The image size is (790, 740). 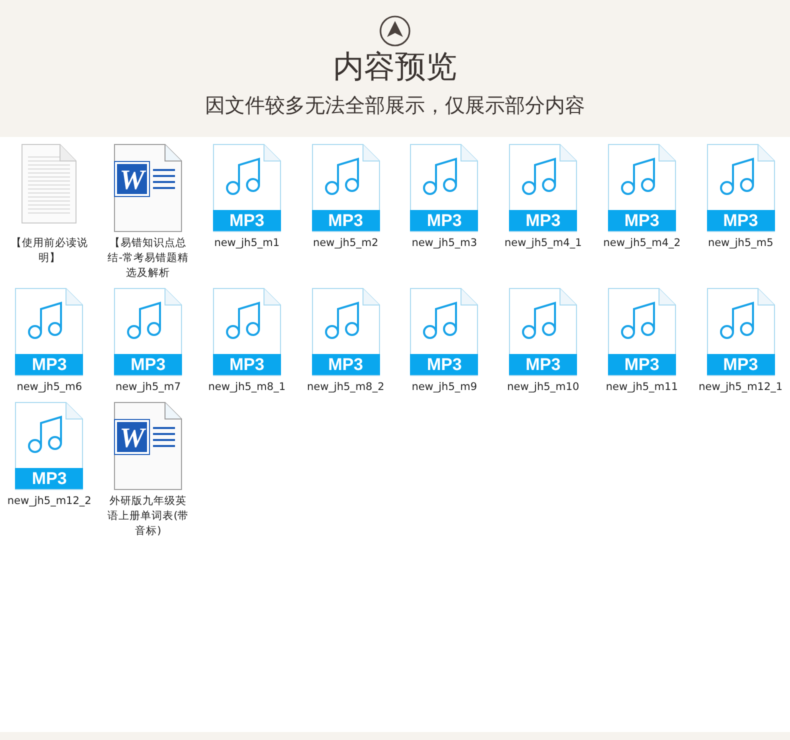 I want to click on file-name: new_jh5_m10, so click(x=543, y=387).